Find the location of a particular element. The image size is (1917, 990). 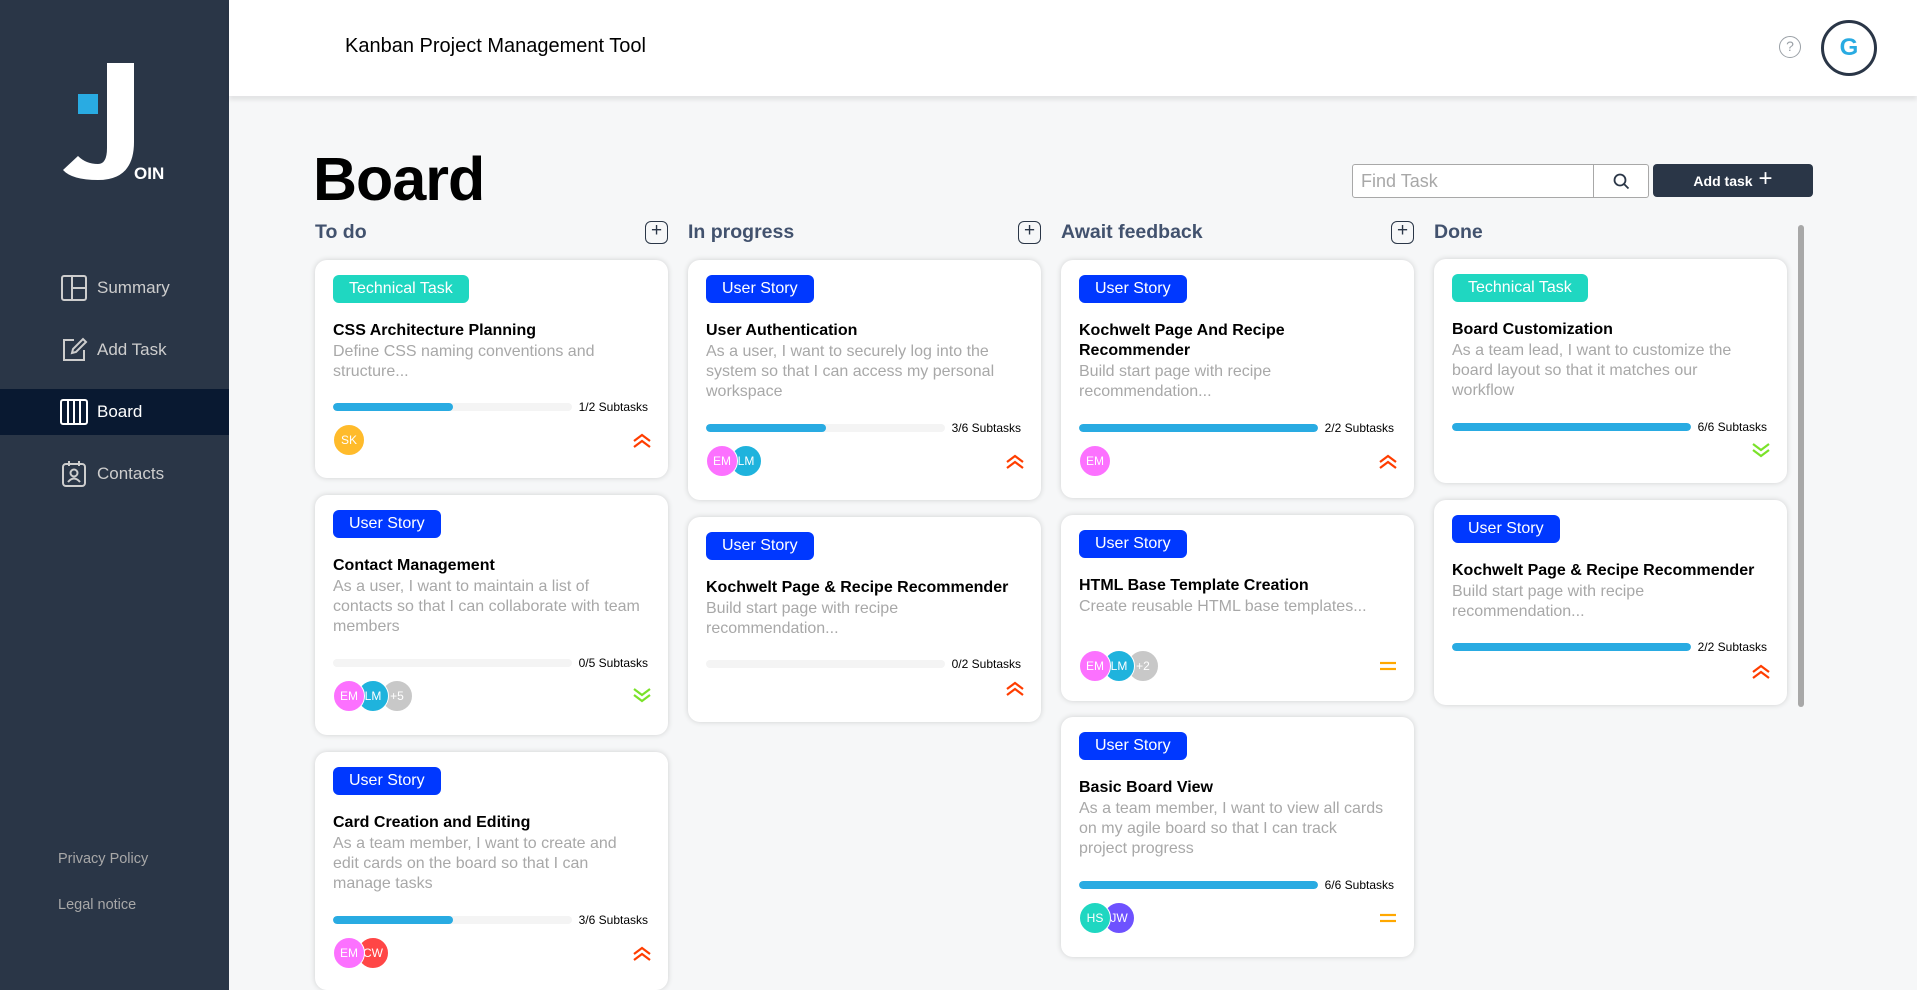

subtask-count: 3/6 Subtasks is located at coordinates (613, 920).